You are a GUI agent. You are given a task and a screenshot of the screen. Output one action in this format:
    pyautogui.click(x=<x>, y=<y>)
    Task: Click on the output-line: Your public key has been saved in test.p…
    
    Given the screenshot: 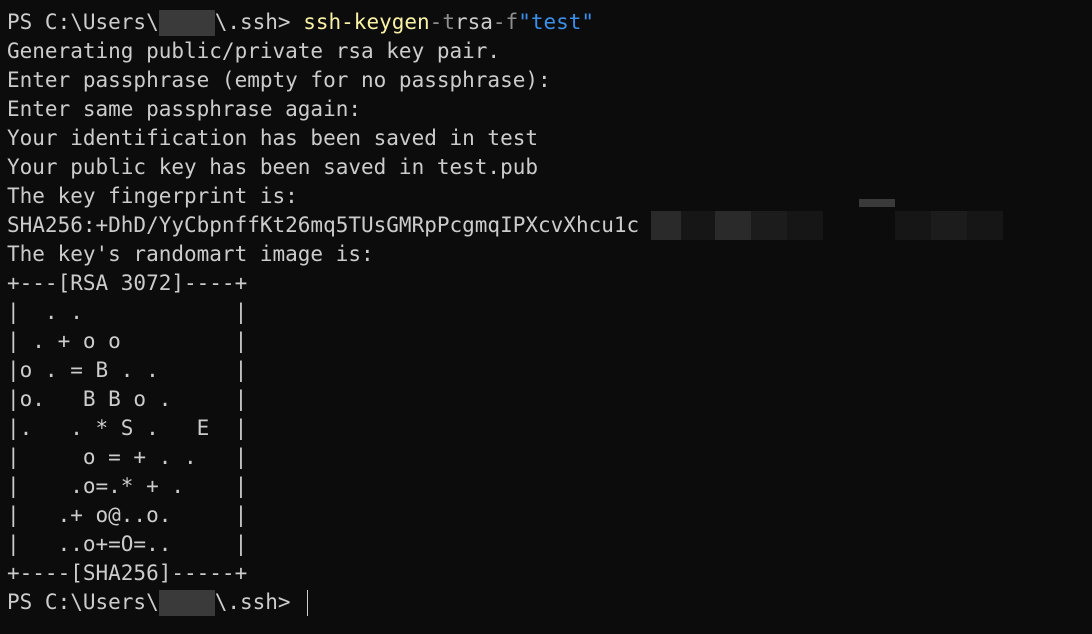 What is the action you would take?
    pyautogui.click(x=273, y=167)
    